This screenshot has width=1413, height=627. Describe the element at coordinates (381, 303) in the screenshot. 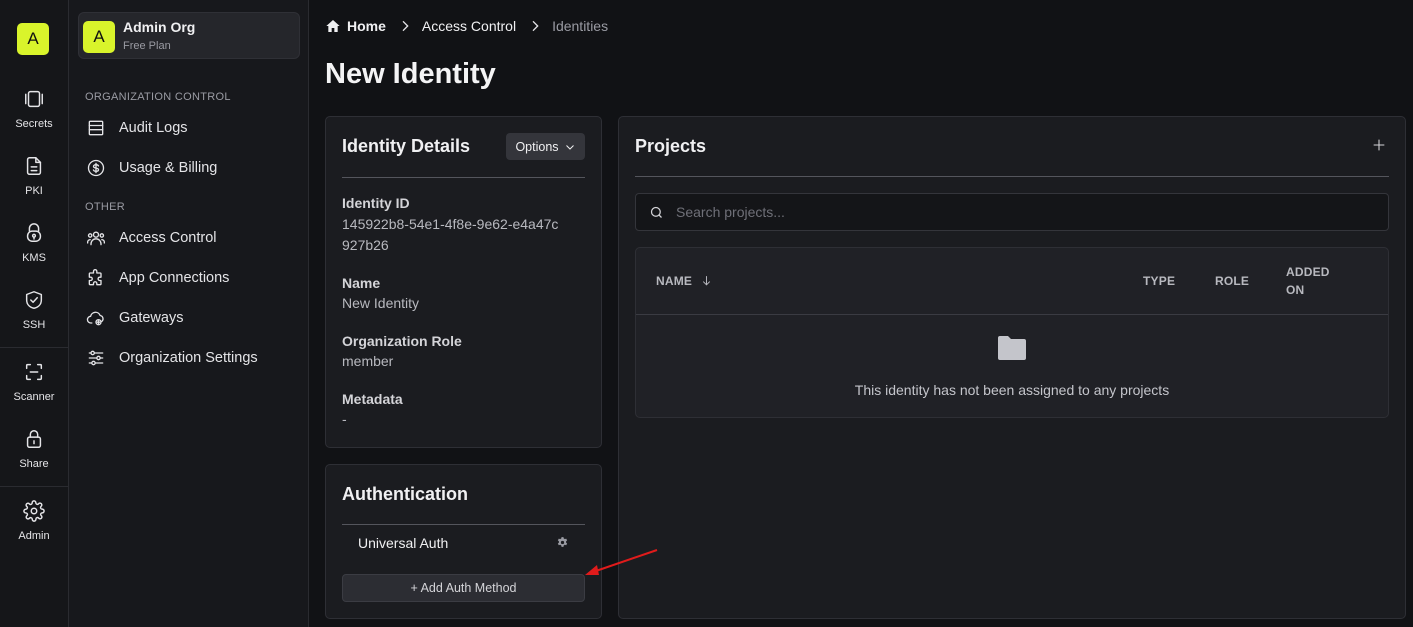

I see `name-value: New Identity` at that location.